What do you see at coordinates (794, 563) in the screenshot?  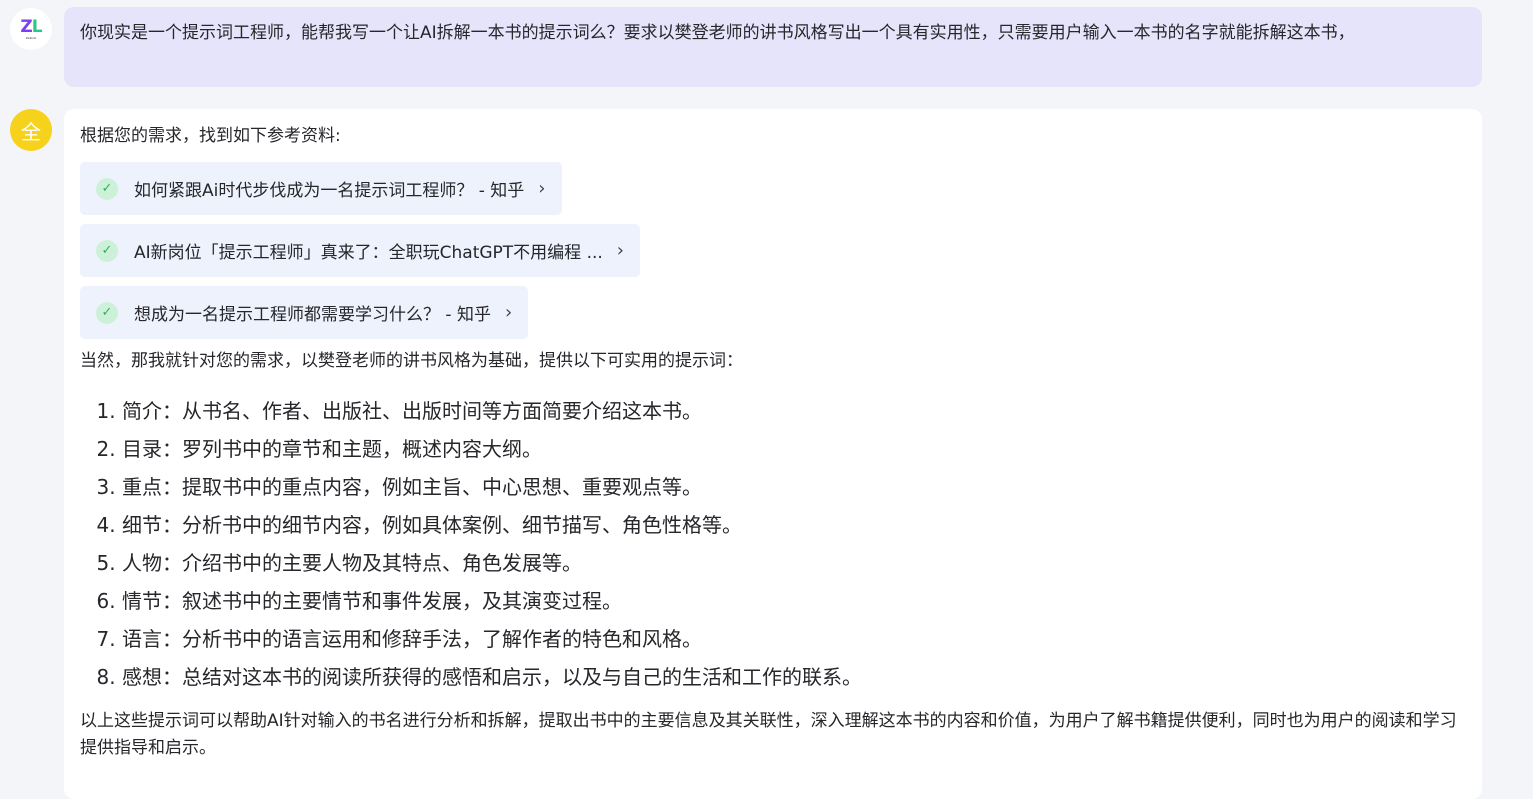 I see `list-item: 人物：介绍书中的主要人物及其特点、角色发展等。` at bounding box center [794, 563].